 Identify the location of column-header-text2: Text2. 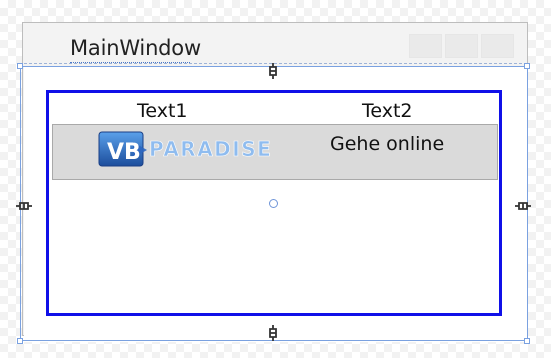
(387, 111).